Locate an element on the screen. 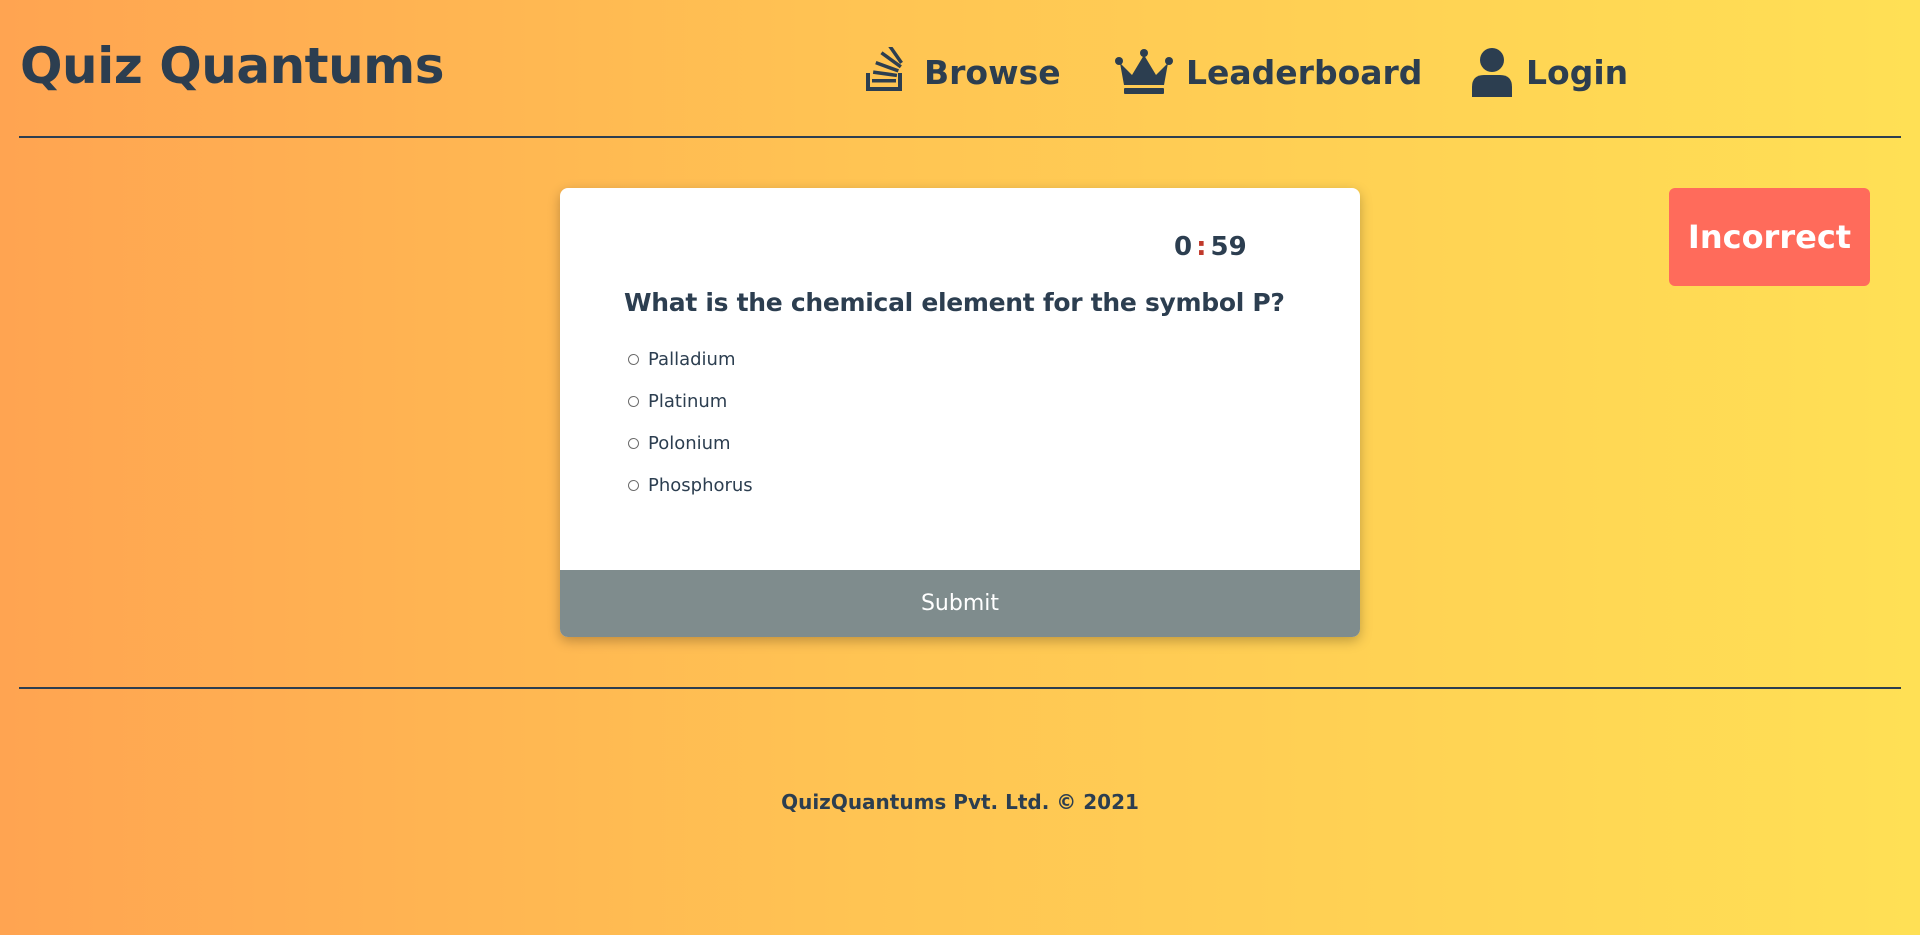 The height and width of the screenshot is (935, 1920). nav-login: Login is located at coordinates (1549, 72).